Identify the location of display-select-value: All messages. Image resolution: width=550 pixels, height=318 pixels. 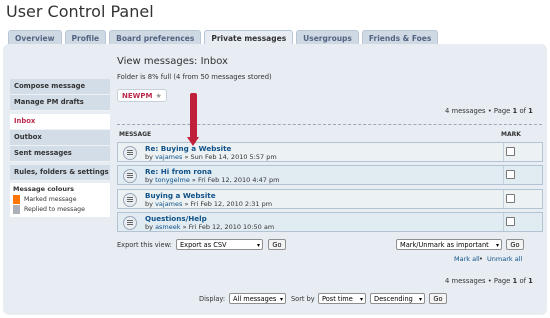
(255, 299).